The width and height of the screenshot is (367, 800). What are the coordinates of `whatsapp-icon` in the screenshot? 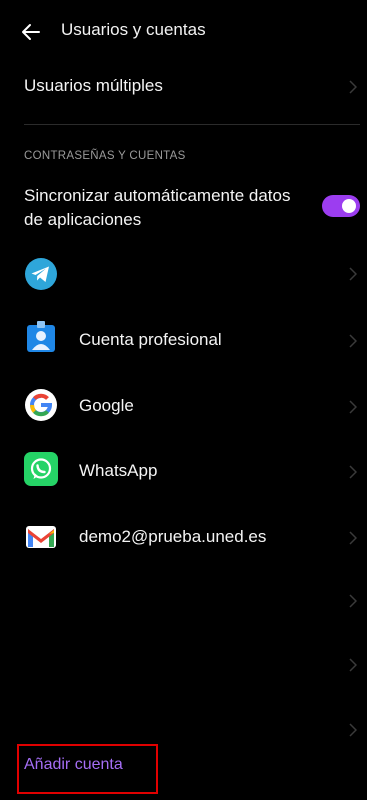 It's located at (41, 469).